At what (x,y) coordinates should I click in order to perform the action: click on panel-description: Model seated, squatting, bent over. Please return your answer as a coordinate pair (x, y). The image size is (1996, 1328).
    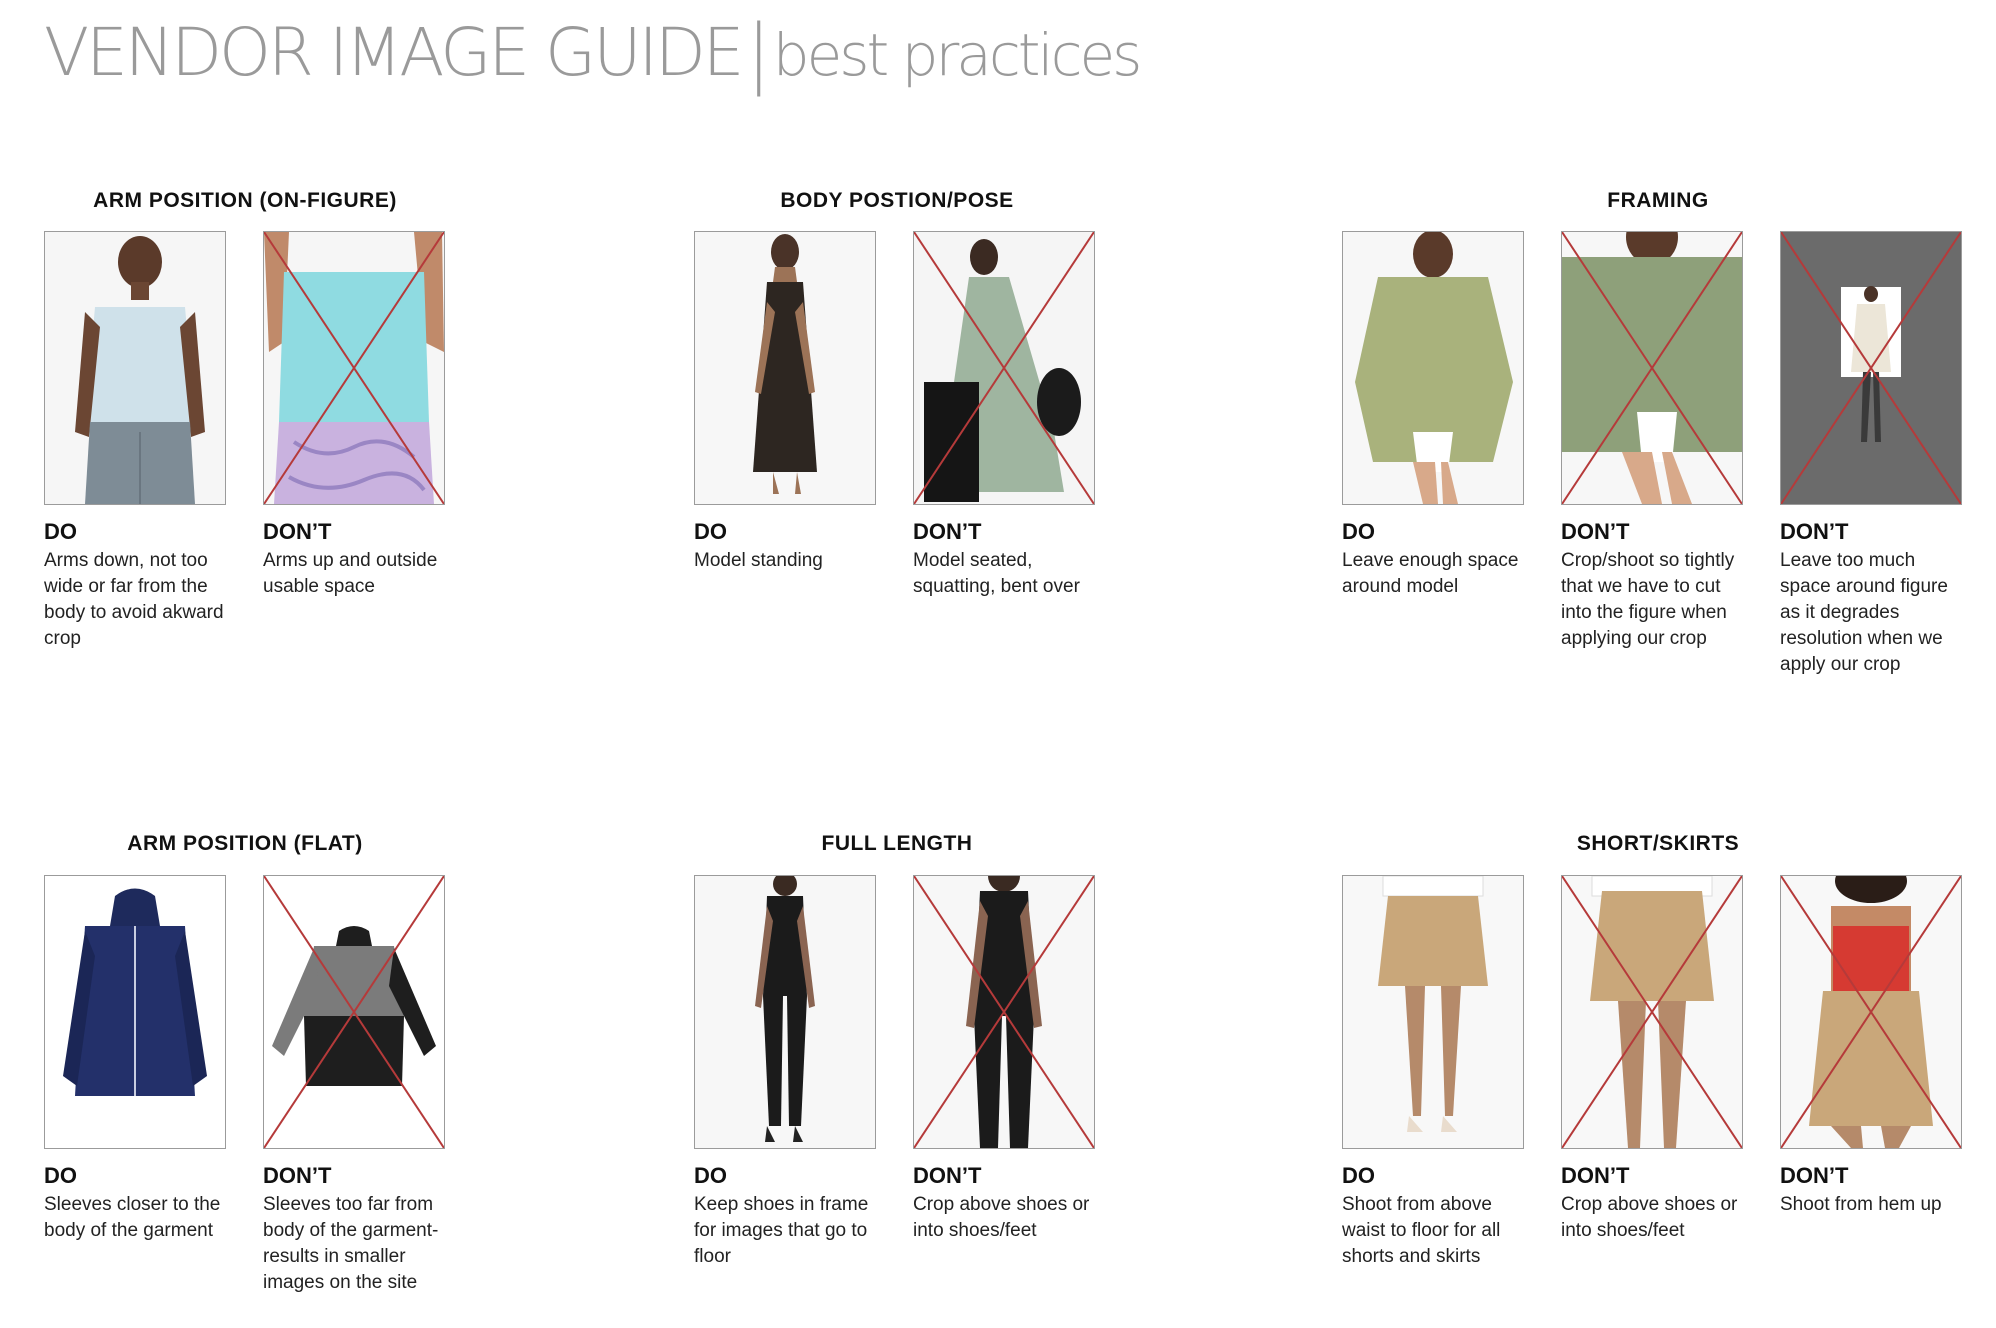
    Looking at the image, I should click on (996, 573).